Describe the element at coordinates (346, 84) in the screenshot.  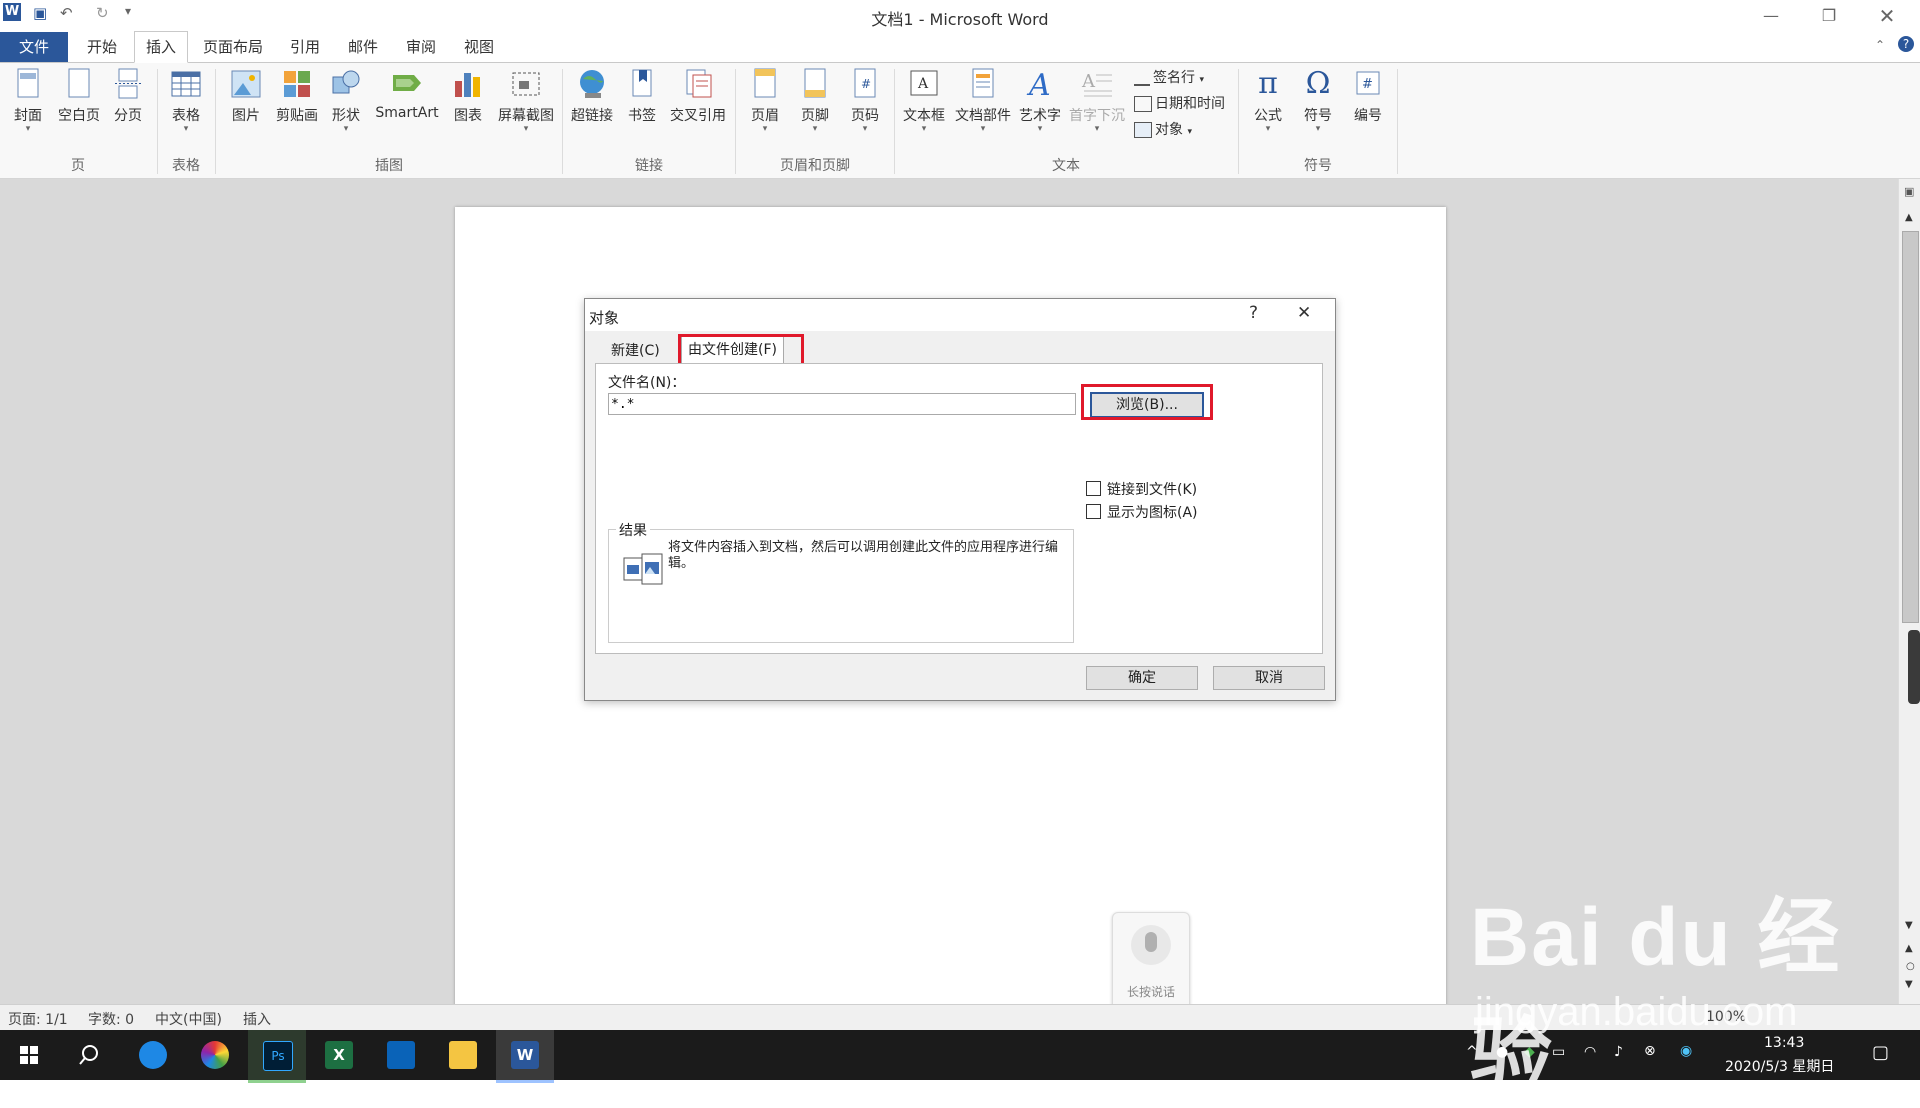
I see `shapes-icon` at that location.